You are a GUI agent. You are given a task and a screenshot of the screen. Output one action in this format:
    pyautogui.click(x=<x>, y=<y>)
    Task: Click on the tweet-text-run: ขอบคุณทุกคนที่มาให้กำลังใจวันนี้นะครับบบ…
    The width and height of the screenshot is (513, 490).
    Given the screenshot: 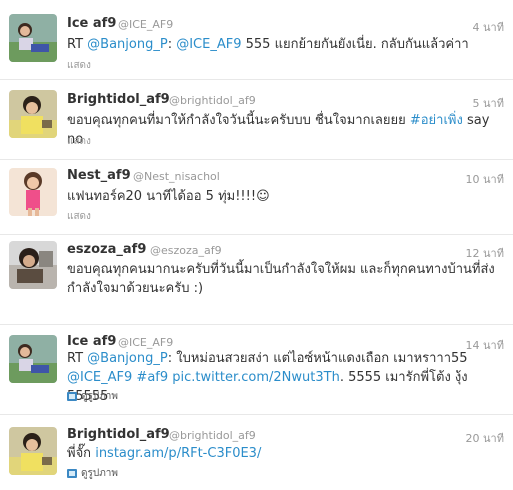 What is the action you would take?
    pyautogui.click(x=238, y=120)
    